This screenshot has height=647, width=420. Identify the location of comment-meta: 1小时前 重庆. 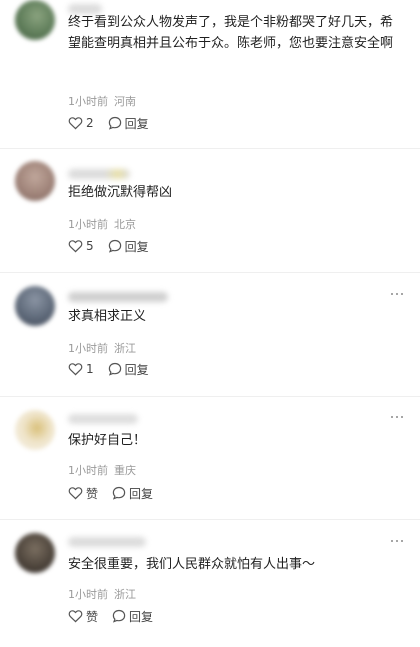
(102, 470).